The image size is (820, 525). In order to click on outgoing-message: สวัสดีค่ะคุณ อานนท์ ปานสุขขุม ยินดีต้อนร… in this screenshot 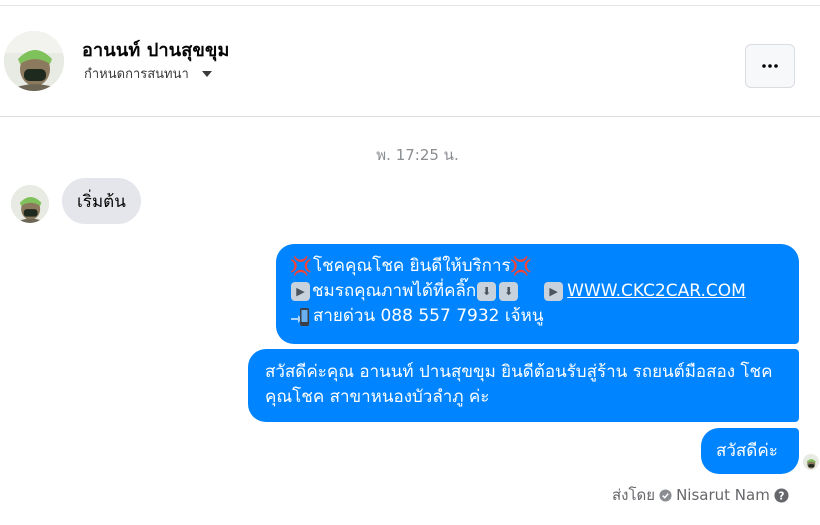, I will do `click(523, 385)`.